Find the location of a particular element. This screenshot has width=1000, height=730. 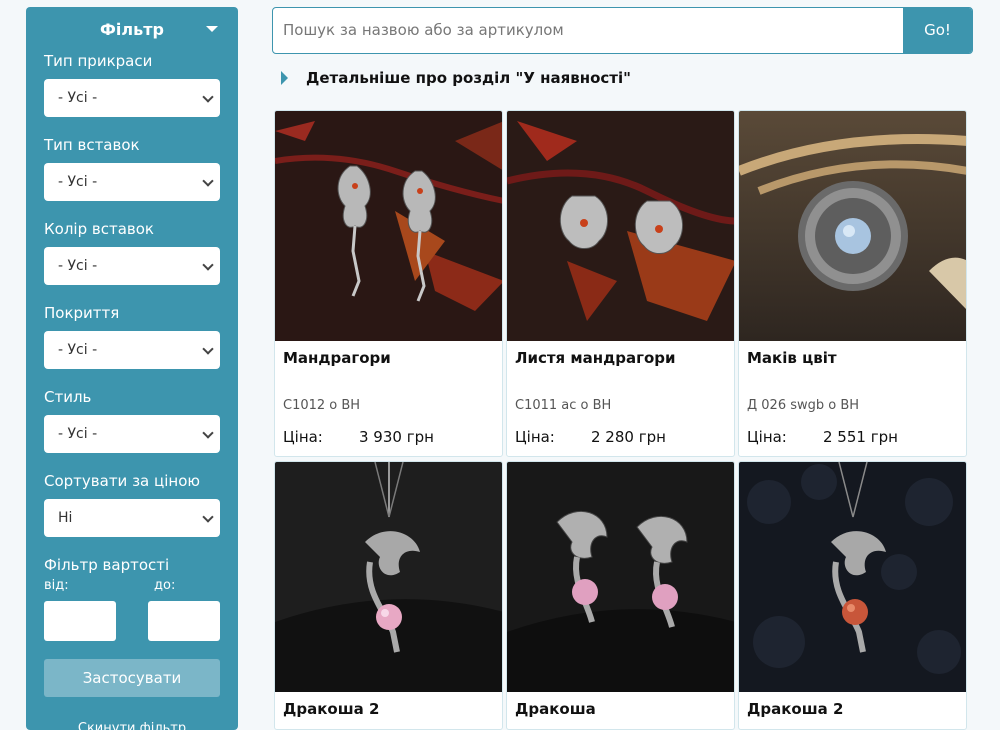

insert-type-select: - Усі - is located at coordinates (132, 182).